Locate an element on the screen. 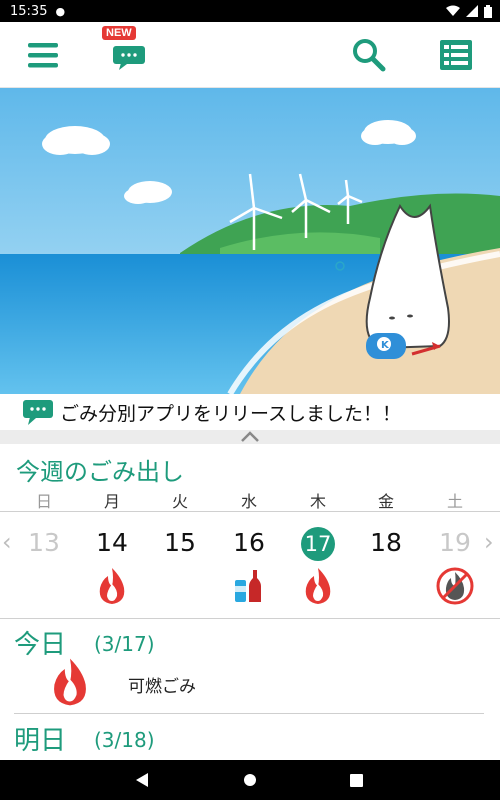  weekday-wed: 水 is located at coordinates (248, 501).